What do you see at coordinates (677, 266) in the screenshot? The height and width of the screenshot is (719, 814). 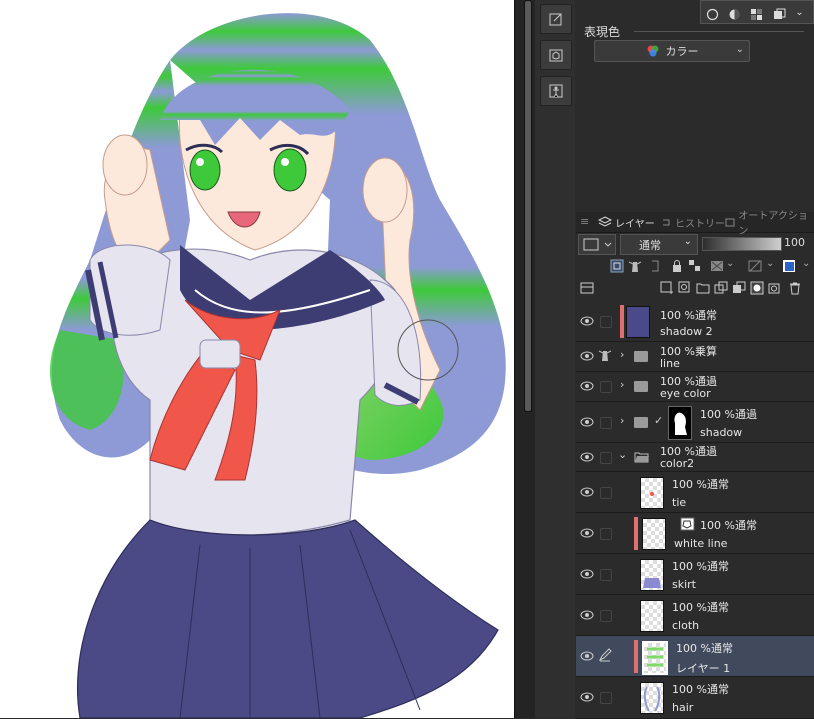 I see `lock-icon` at bounding box center [677, 266].